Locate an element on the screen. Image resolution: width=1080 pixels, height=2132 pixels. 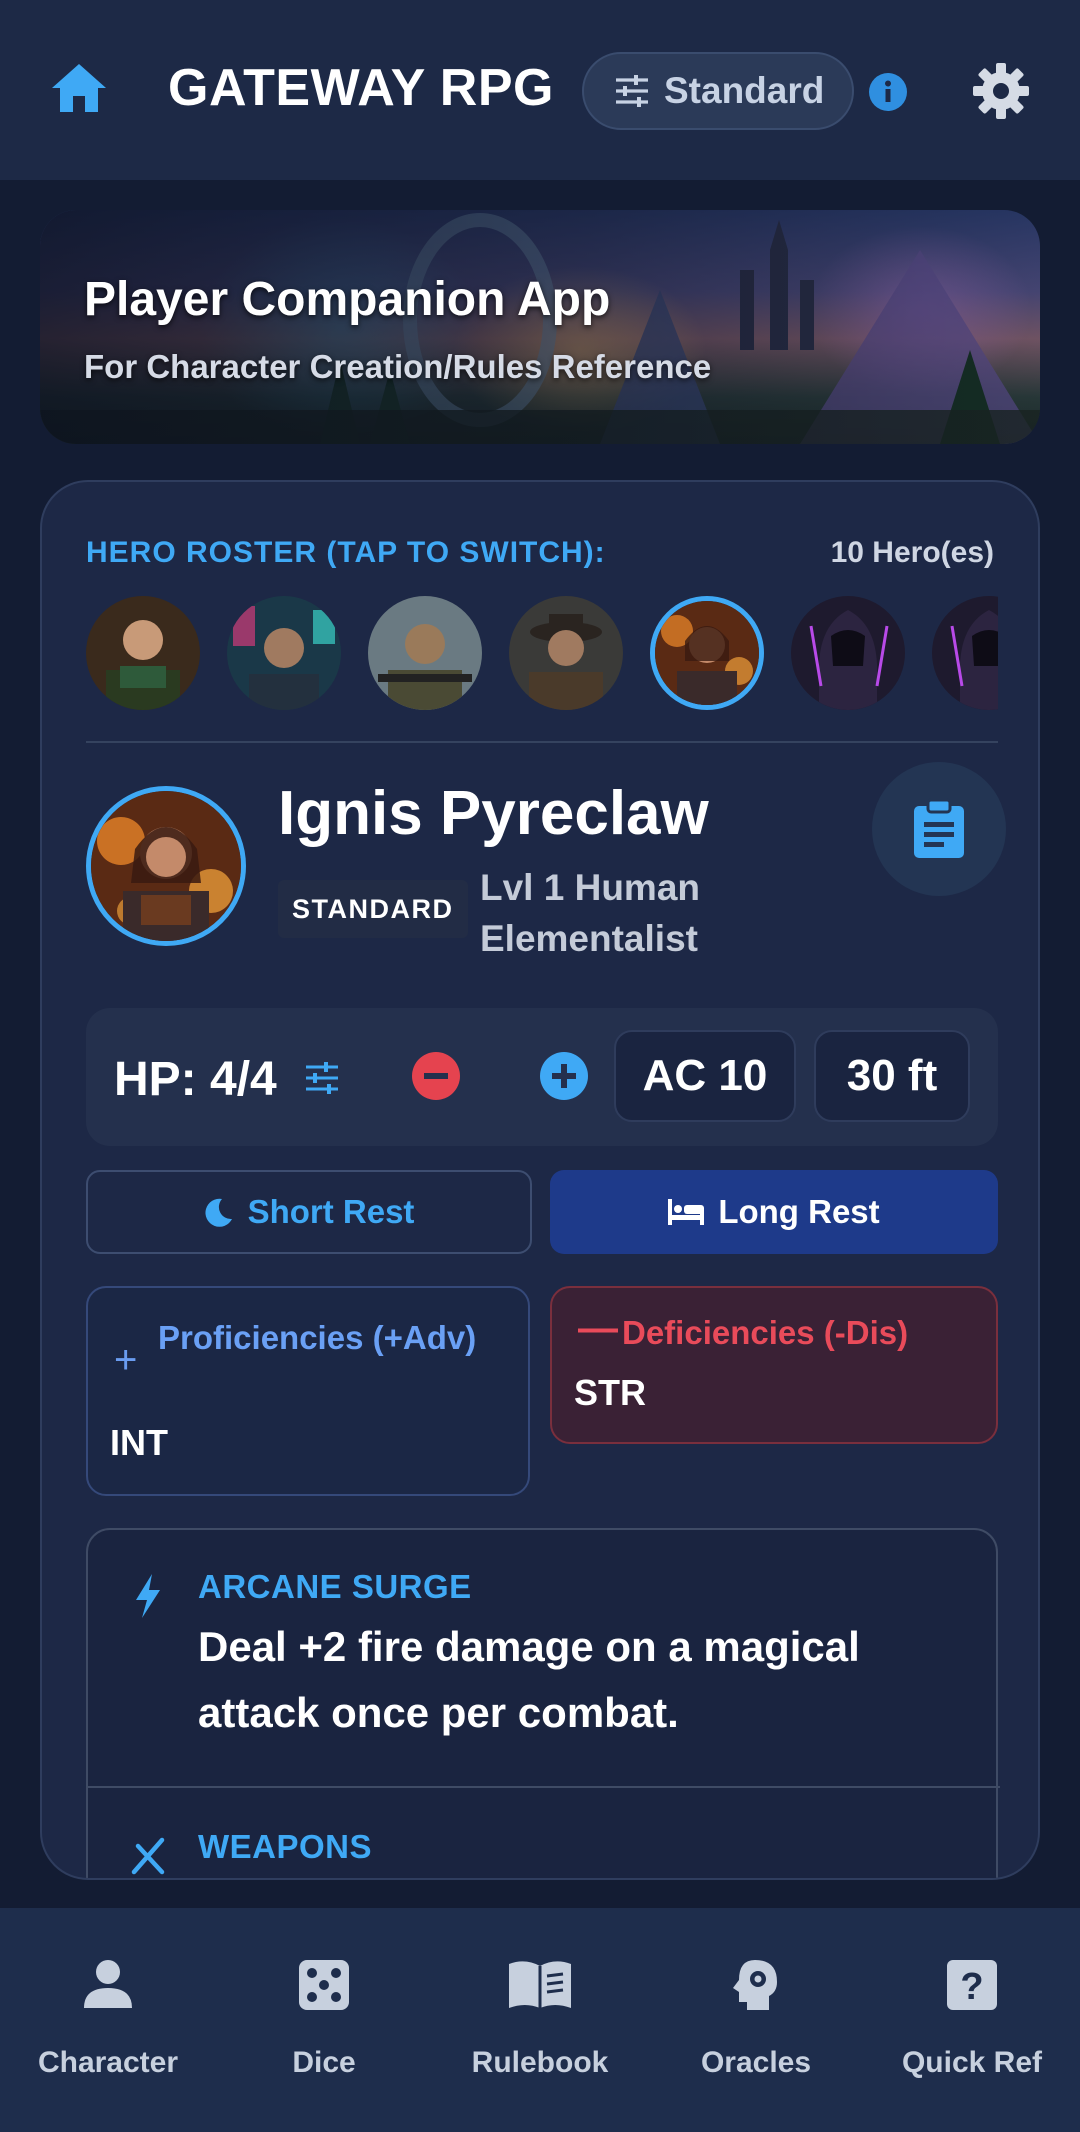
bed-icon is located at coordinates (686, 1212).